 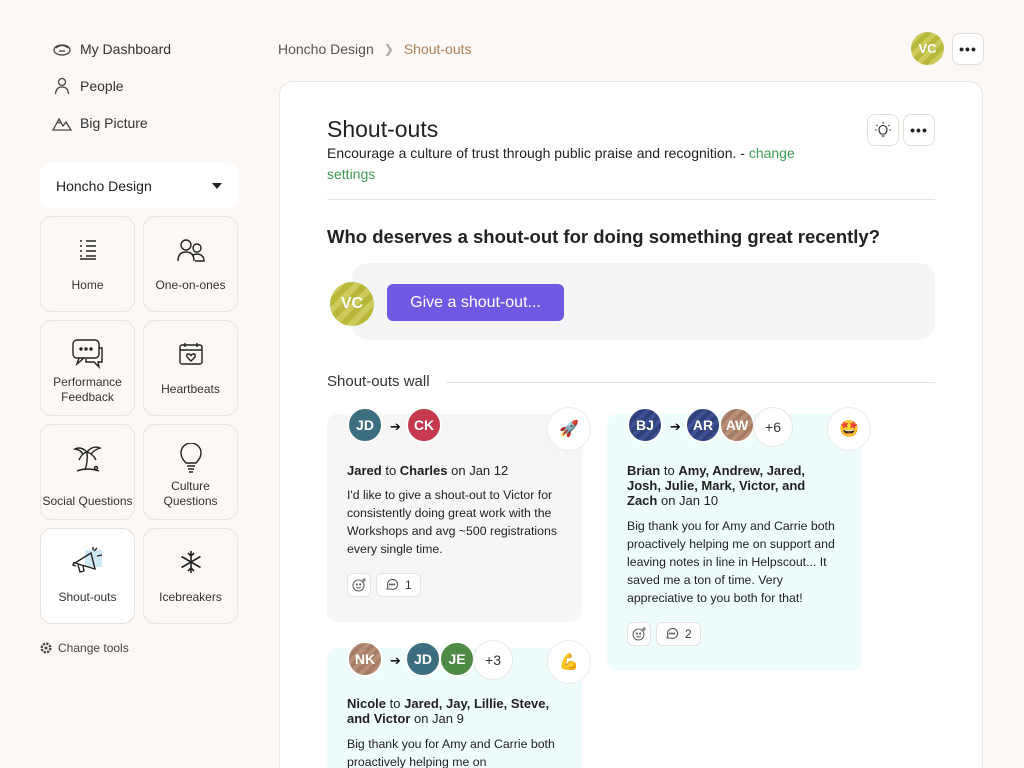 I want to click on tool-culture-questions: Culture Questions, so click(x=190, y=472).